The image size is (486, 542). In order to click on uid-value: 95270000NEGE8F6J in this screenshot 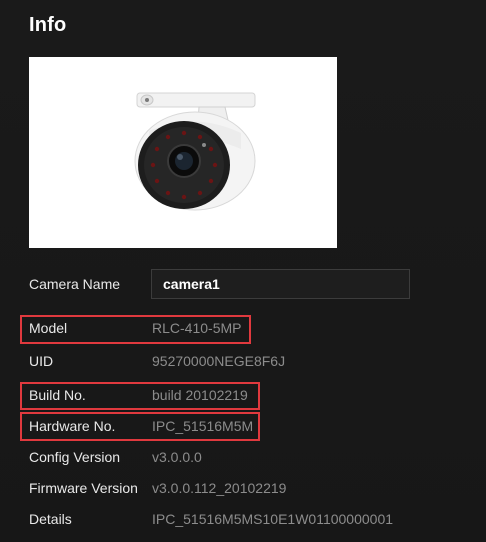, I will do `click(219, 361)`.